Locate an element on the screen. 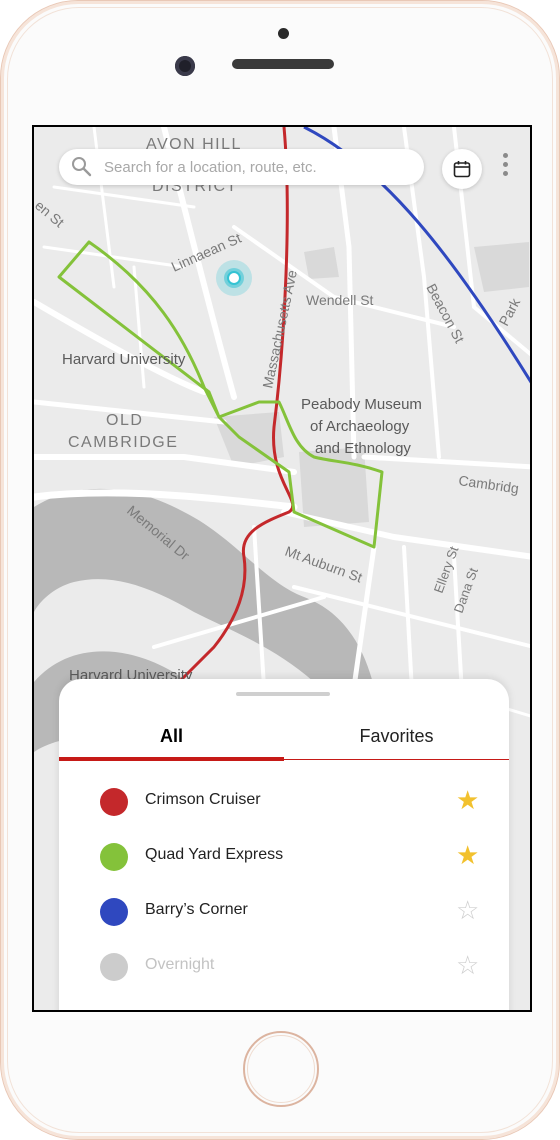 This screenshot has height=1140, width=560. current-location-marker is located at coordinates (234, 278).